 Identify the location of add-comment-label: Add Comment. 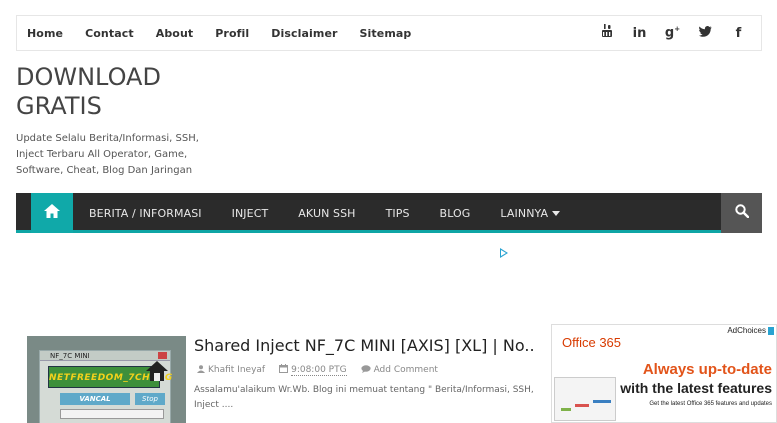
(405, 370).